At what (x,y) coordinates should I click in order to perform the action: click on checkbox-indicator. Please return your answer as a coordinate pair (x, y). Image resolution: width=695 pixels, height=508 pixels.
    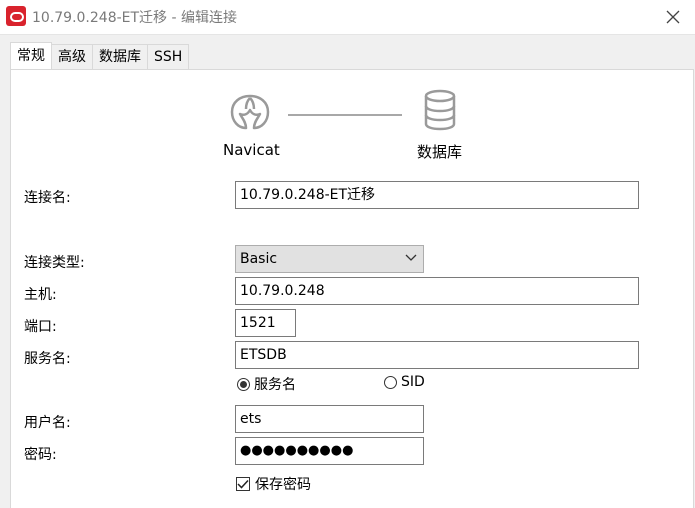
    Looking at the image, I should click on (243, 484).